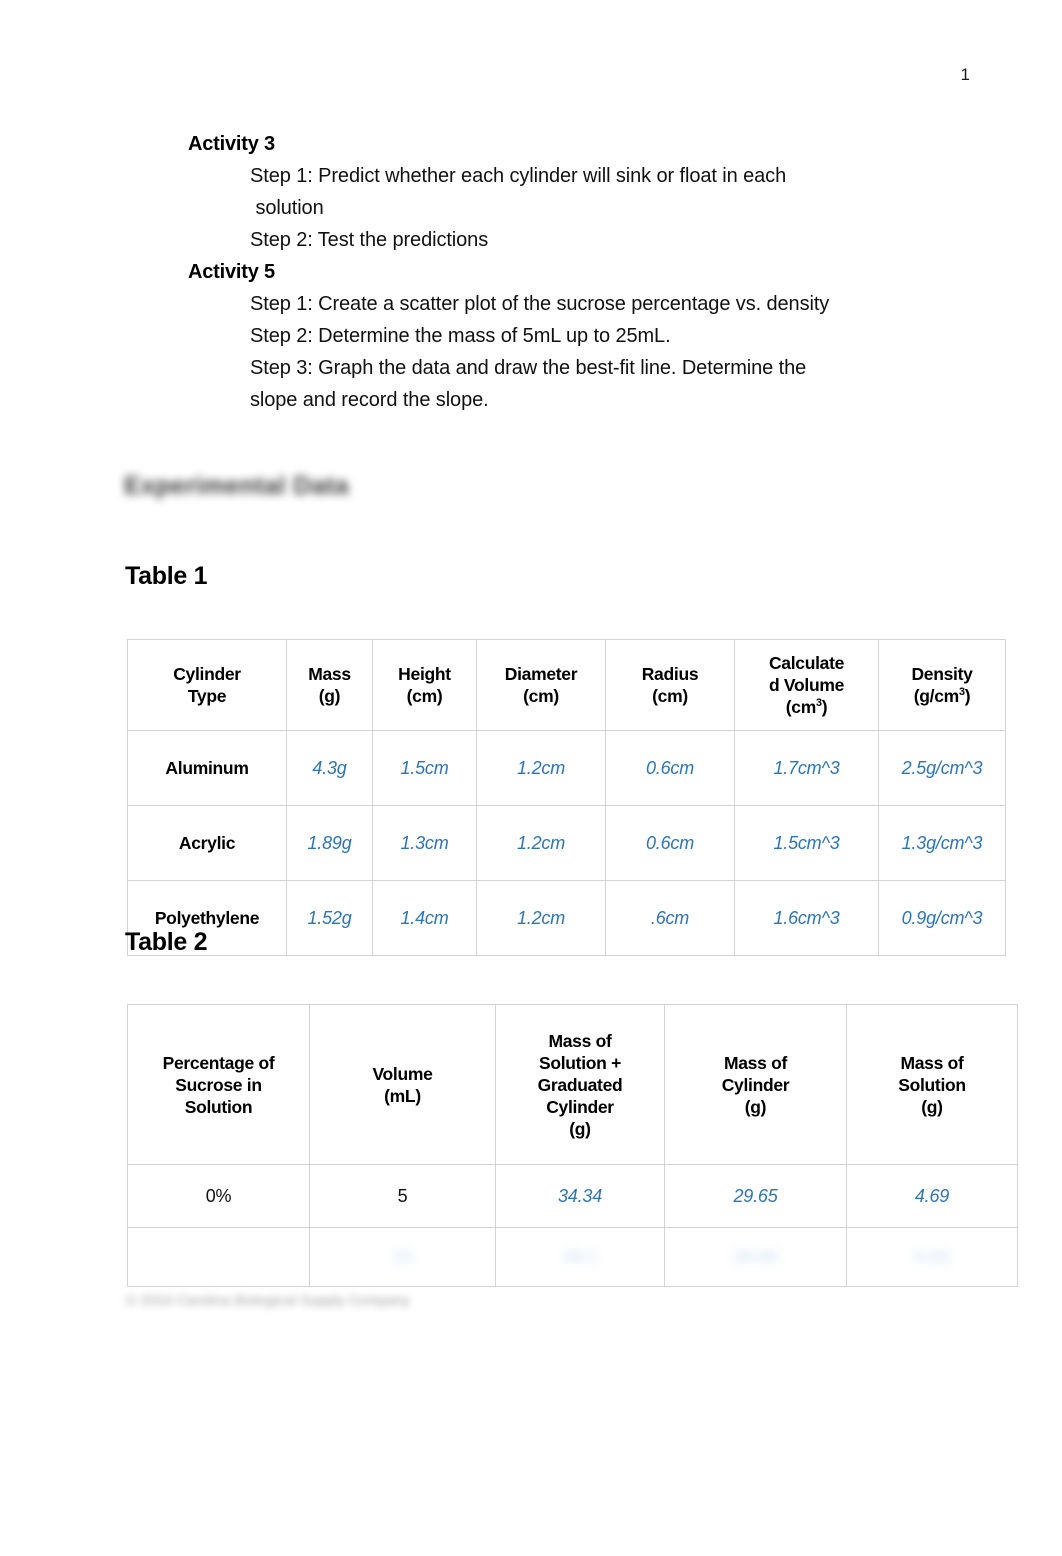 Image resolution: width=1062 pixels, height=1556 pixels. I want to click on table-2-header-percentage-sucrose: Percentage of Sucrose in Solution, so click(218, 1084).